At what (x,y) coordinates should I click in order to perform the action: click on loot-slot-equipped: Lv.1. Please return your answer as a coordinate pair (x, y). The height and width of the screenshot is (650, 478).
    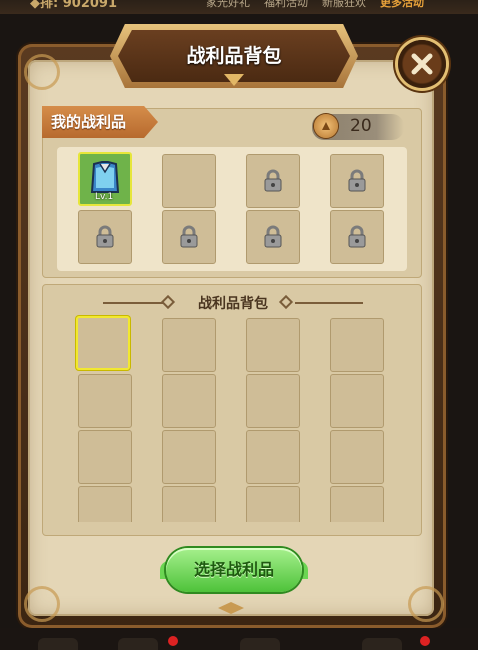
    Looking at the image, I should click on (105, 179).